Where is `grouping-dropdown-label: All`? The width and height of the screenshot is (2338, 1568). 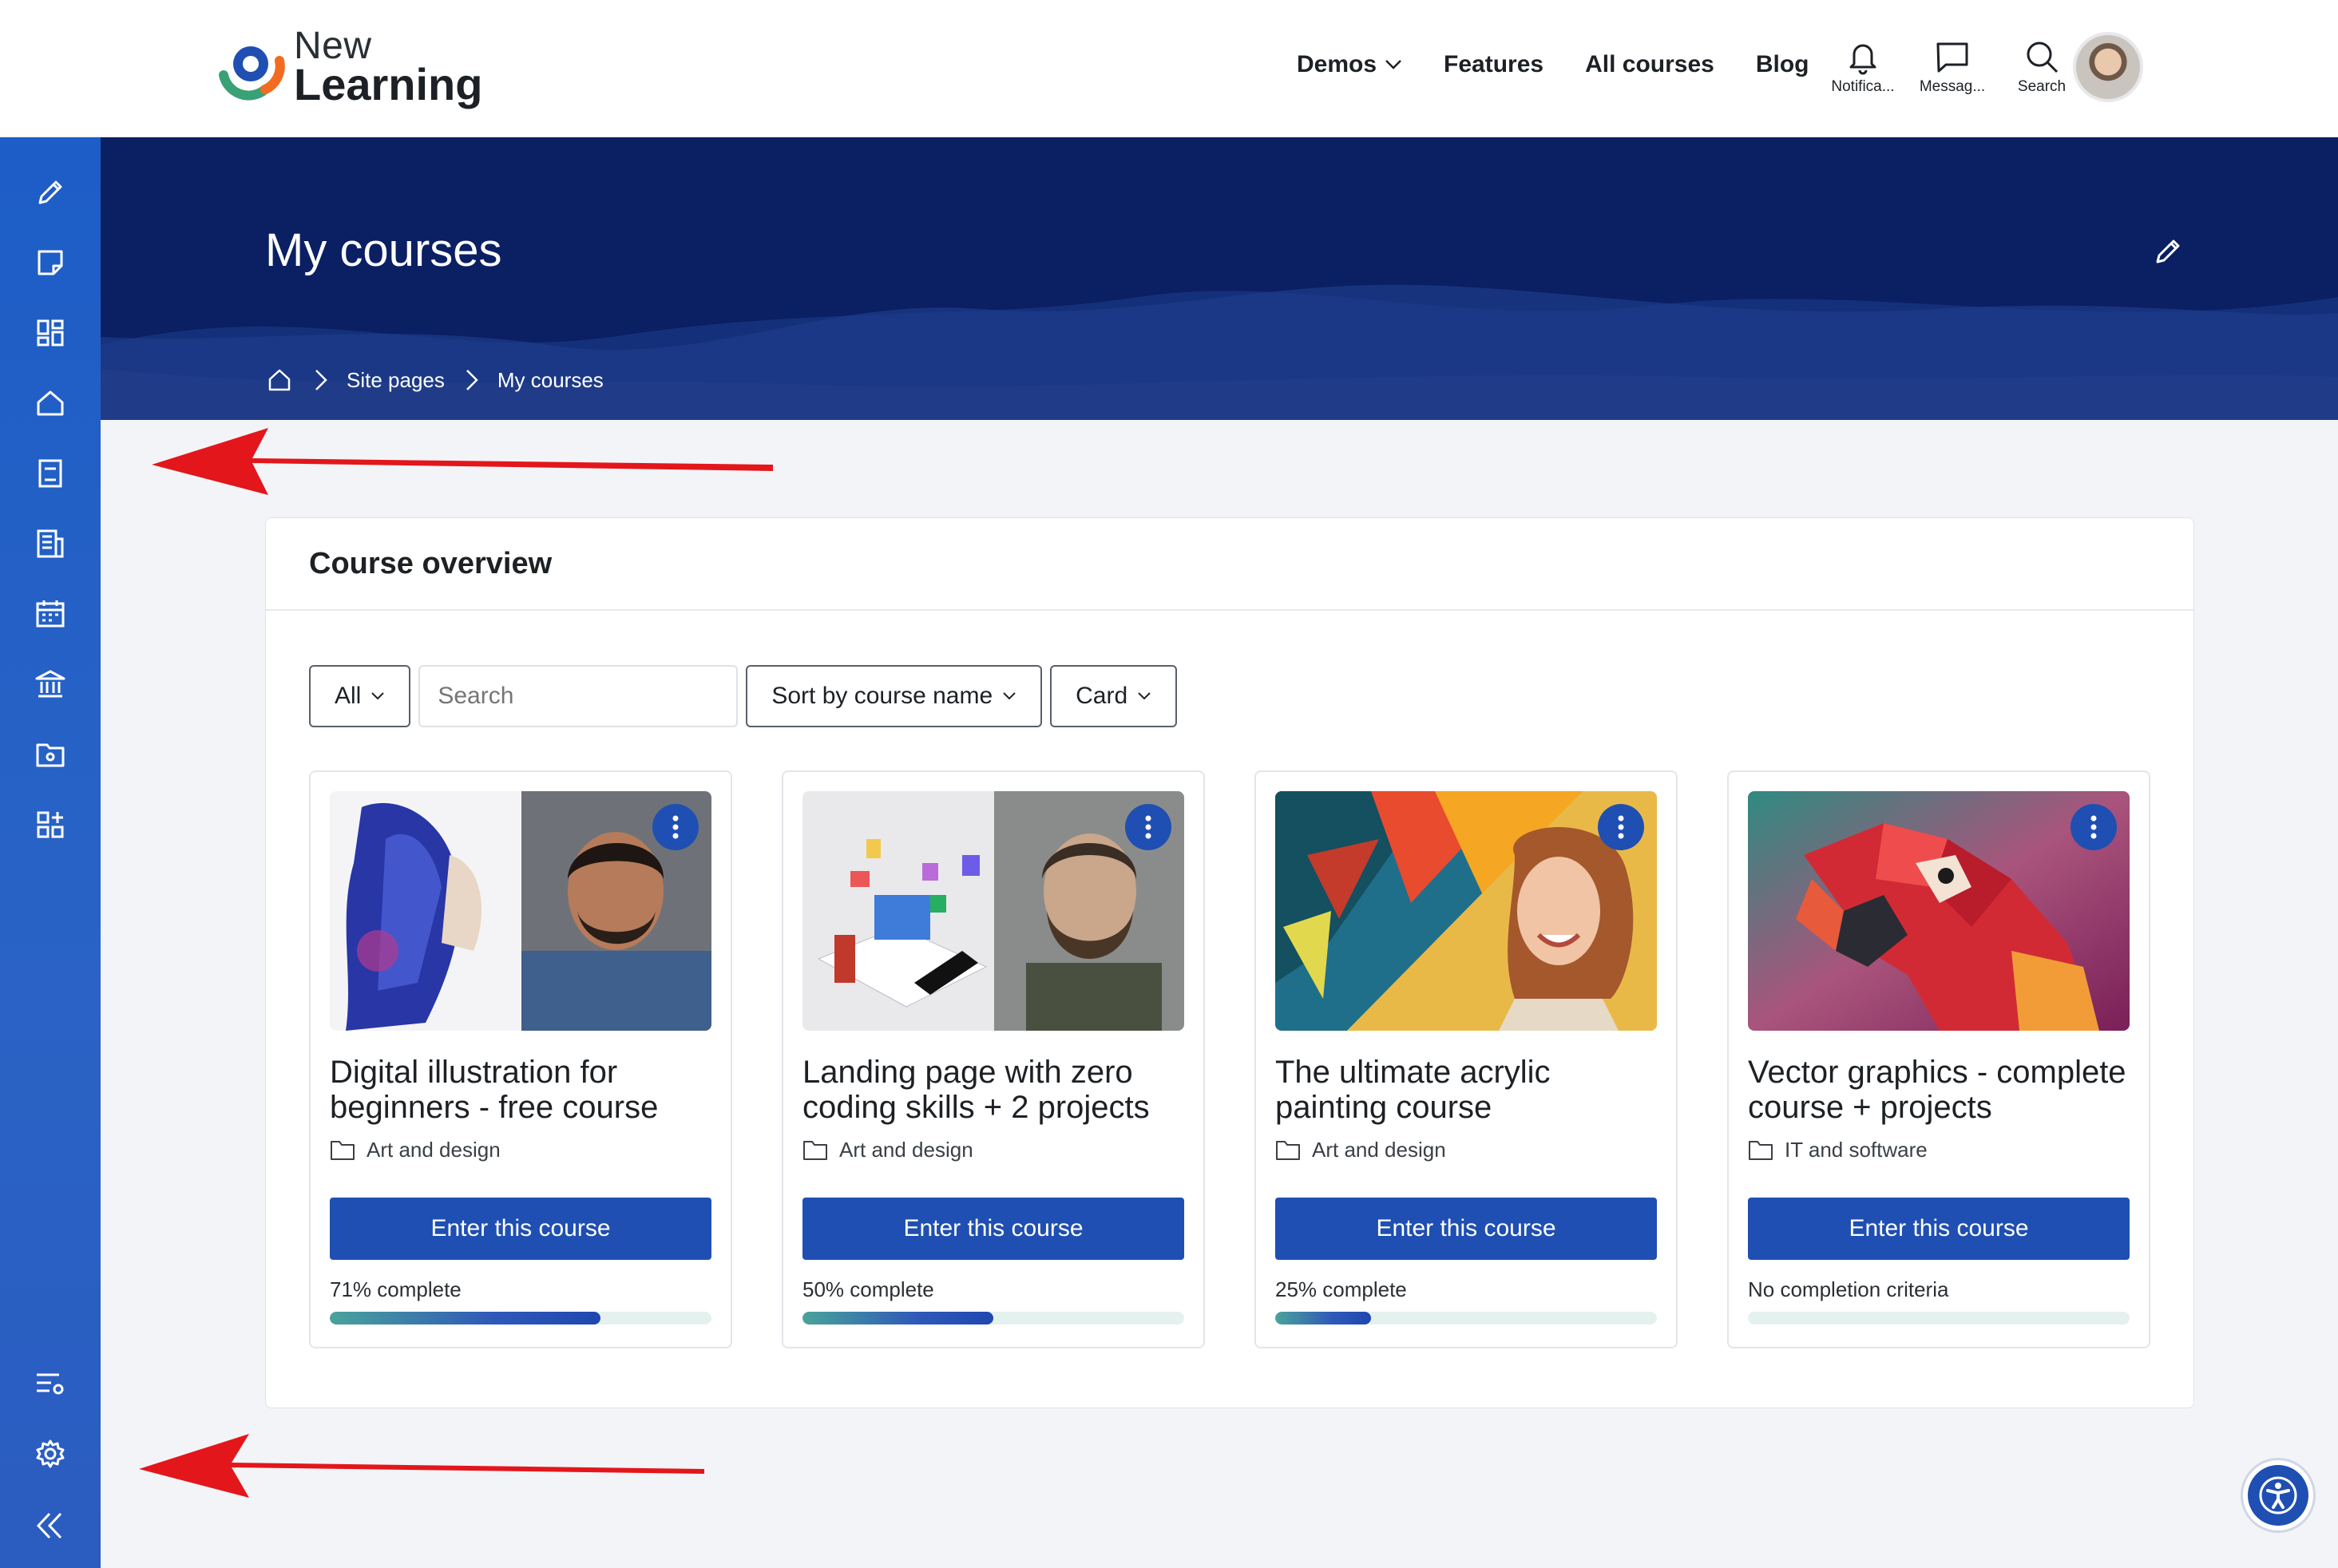
grouping-dropdown-label: All is located at coordinates (348, 696).